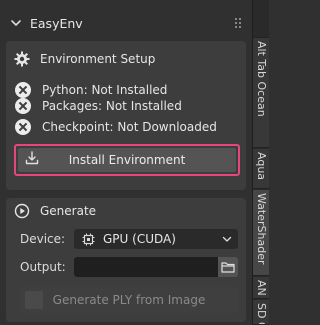  Describe the element at coordinates (43, 267) in the screenshot. I see `output-label: Output:` at that location.